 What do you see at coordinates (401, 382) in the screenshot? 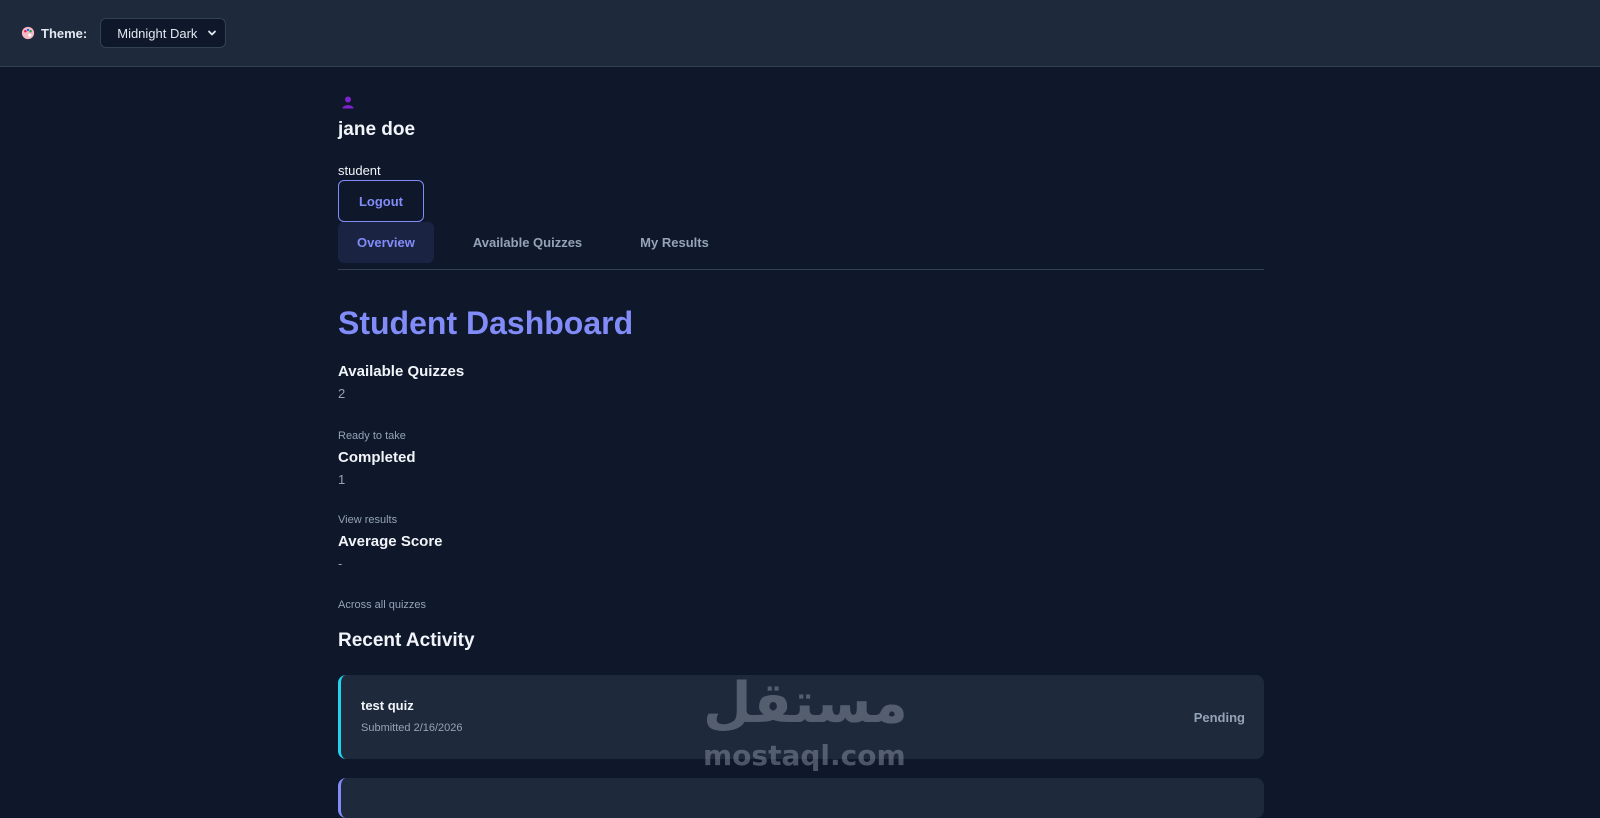
I see `stat-available-quizzes: Available Quizzes 2` at bounding box center [401, 382].